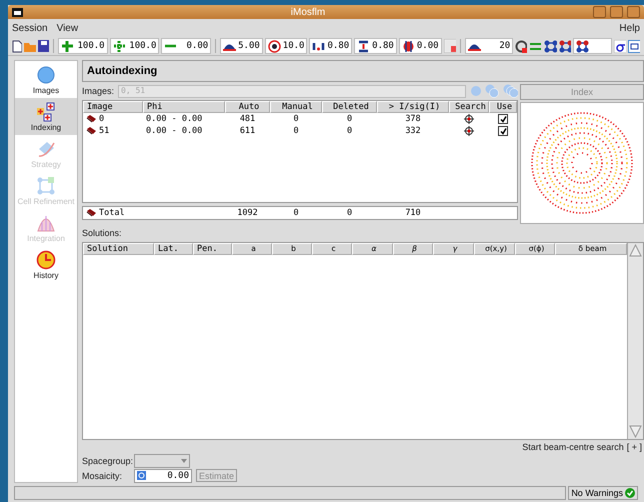 The image size is (644, 502). Describe the element at coordinates (308, 12) in the screenshot. I see `window-title: iMosflm` at that location.